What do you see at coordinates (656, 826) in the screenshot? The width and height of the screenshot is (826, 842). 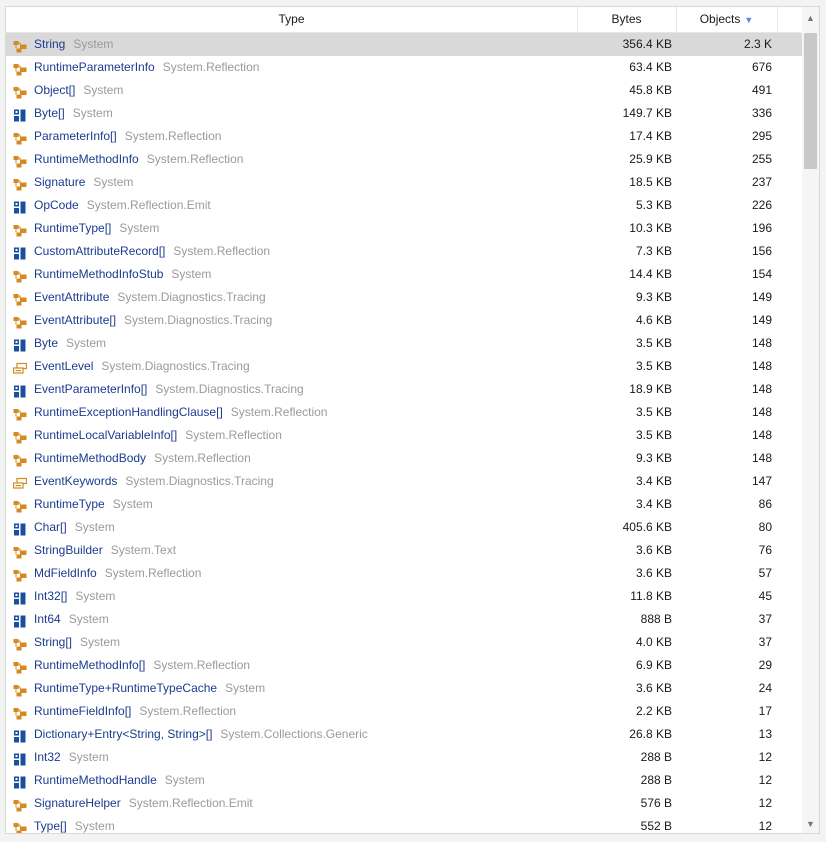 I see `bytes-cell: 552 B` at bounding box center [656, 826].